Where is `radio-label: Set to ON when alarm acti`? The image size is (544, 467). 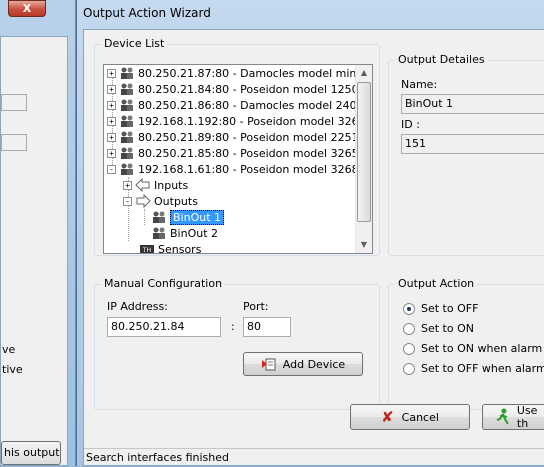 radio-label: Set to ON when alarm acti is located at coordinates (482, 348).